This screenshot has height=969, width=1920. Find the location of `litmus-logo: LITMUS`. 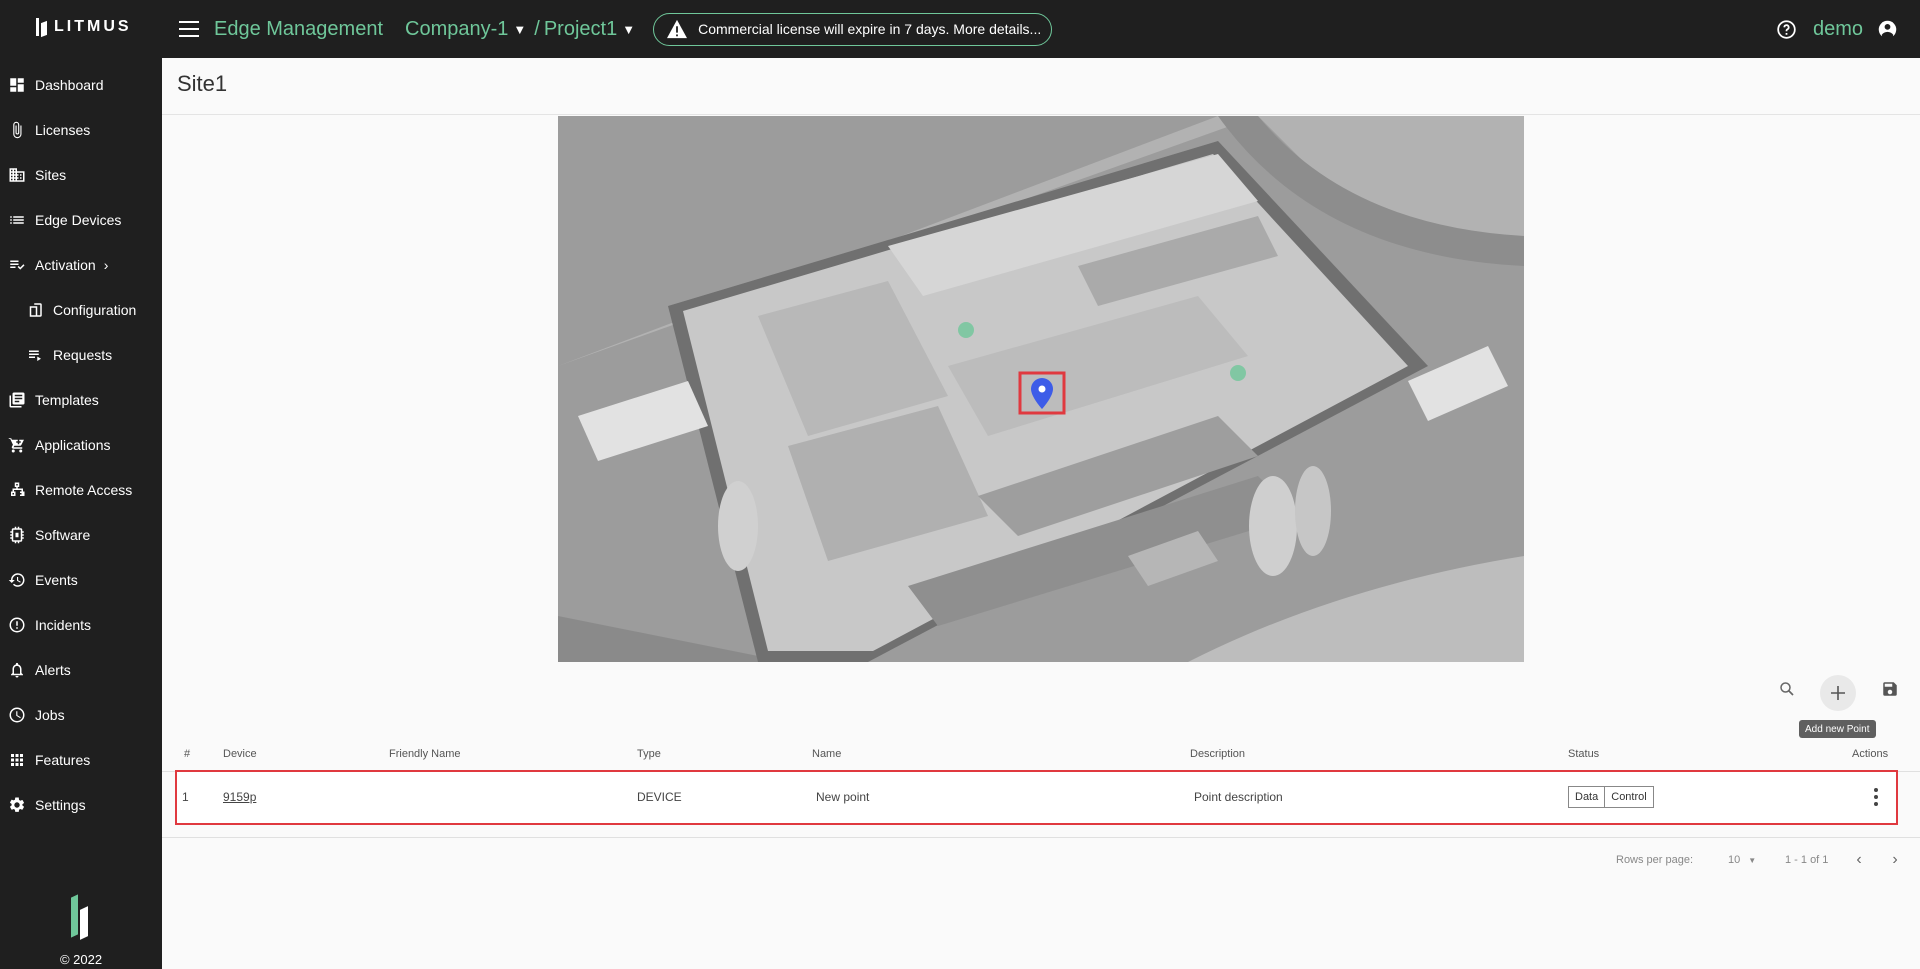

litmus-logo: LITMUS is located at coordinates (84, 27).